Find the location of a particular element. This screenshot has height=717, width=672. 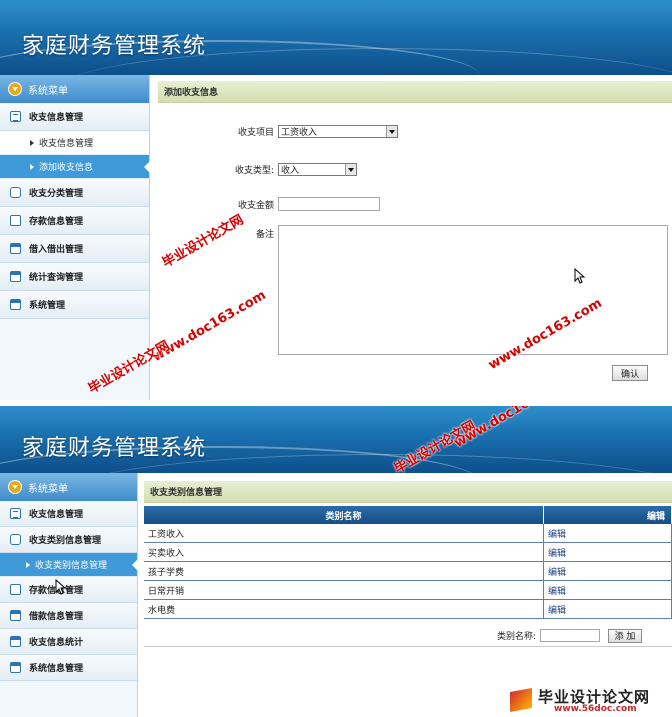

sidebar-subitem-category-manage: 收支类别信息管理 is located at coordinates (69, 565).